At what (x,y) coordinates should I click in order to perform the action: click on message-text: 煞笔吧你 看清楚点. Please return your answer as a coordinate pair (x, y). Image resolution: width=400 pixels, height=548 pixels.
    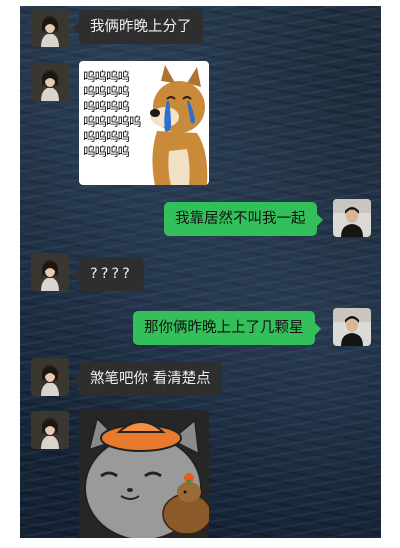
    Looking at the image, I should click on (150, 379).